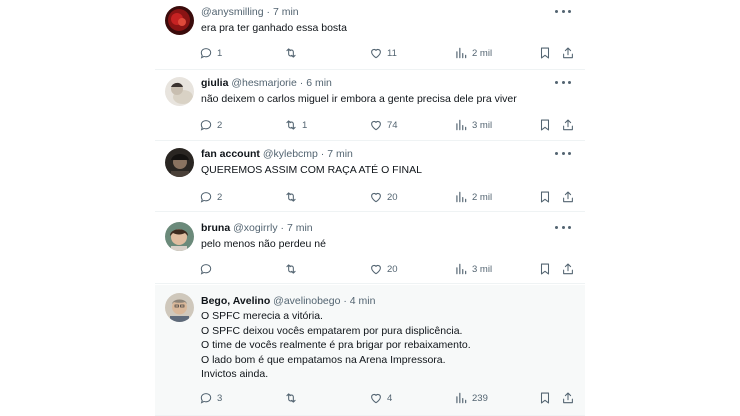 Image resolution: width=740 pixels, height=416 pixels. What do you see at coordinates (274, 28) in the screenshot?
I see `tweet-line: era pra ter ganhado essa bosta` at bounding box center [274, 28].